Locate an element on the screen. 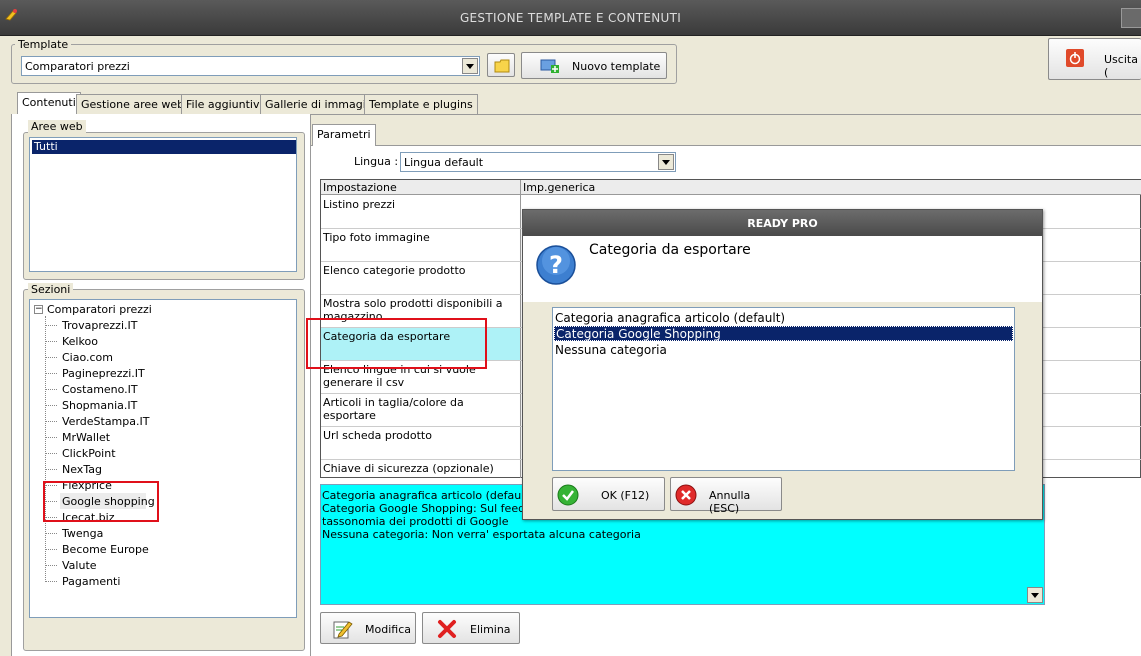  tree-item: Trovaprezzi.IT is located at coordinates (99, 325).